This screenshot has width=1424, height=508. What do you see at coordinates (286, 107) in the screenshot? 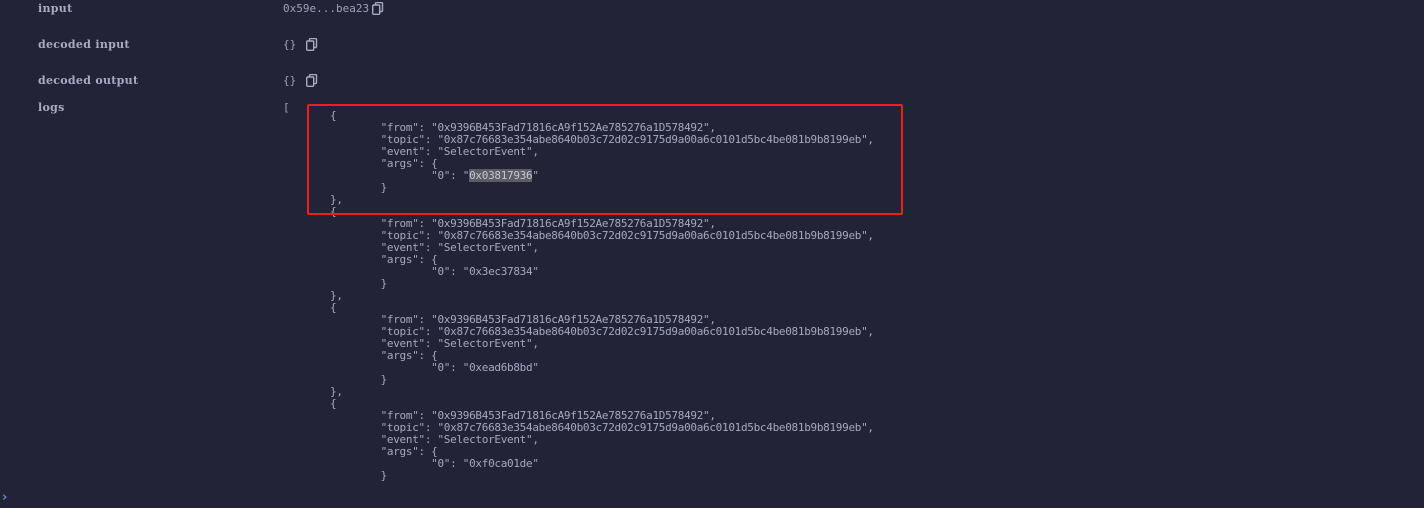
I see `logs-open-bracket: [` at bounding box center [286, 107].